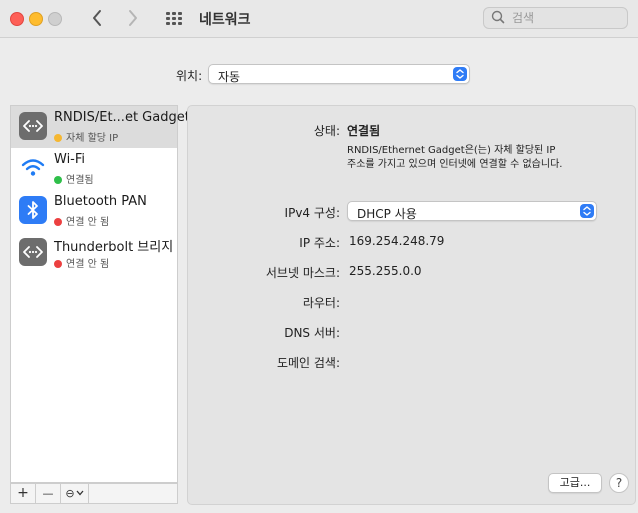  I want to click on location-value: 자동, so click(229, 77).